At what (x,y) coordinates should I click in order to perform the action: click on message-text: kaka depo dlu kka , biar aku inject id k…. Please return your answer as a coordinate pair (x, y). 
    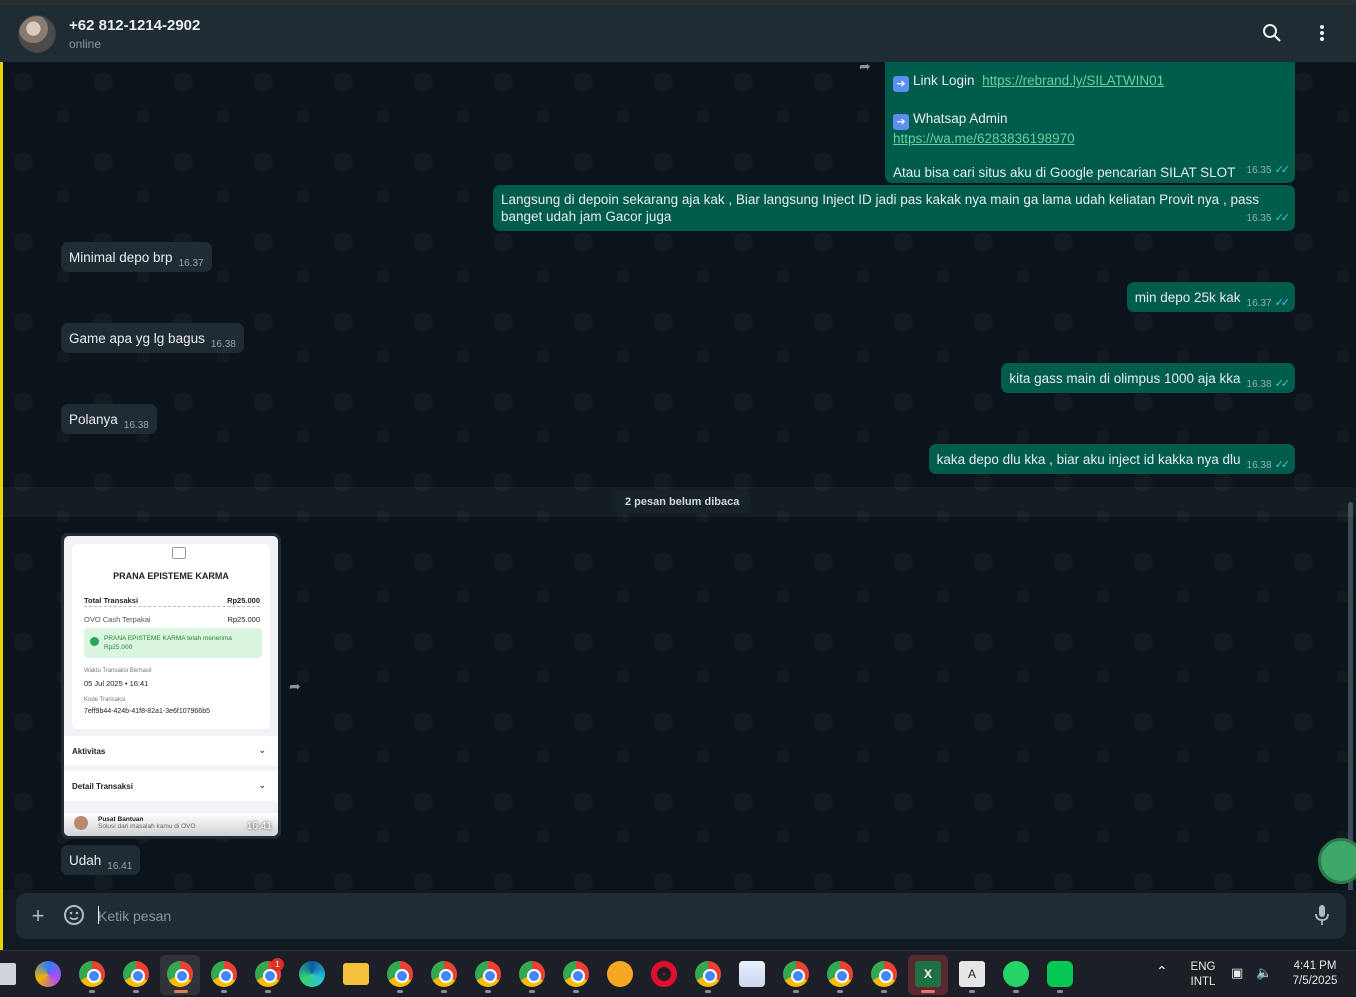
    Looking at the image, I should click on (1088, 459).